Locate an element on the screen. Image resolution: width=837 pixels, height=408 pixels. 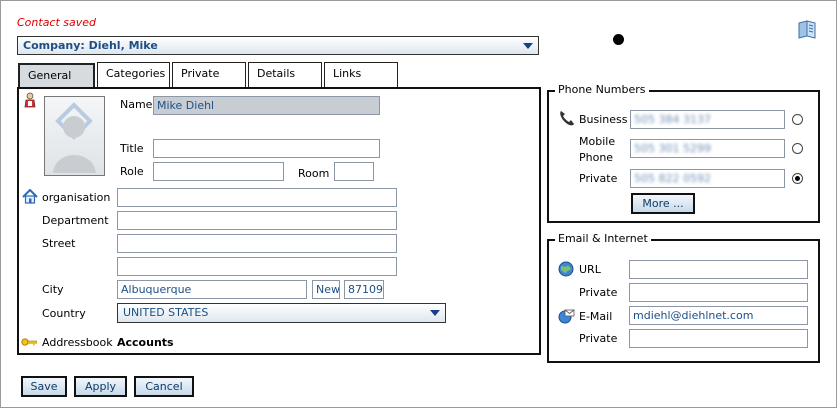
photo-placeholder-icon is located at coordinates (74, 137).